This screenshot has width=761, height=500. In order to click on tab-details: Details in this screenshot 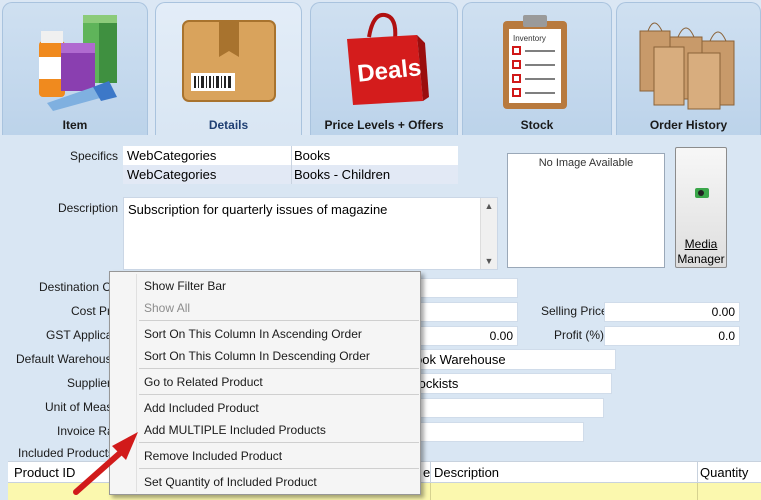, I will do `click(228, 68)`.